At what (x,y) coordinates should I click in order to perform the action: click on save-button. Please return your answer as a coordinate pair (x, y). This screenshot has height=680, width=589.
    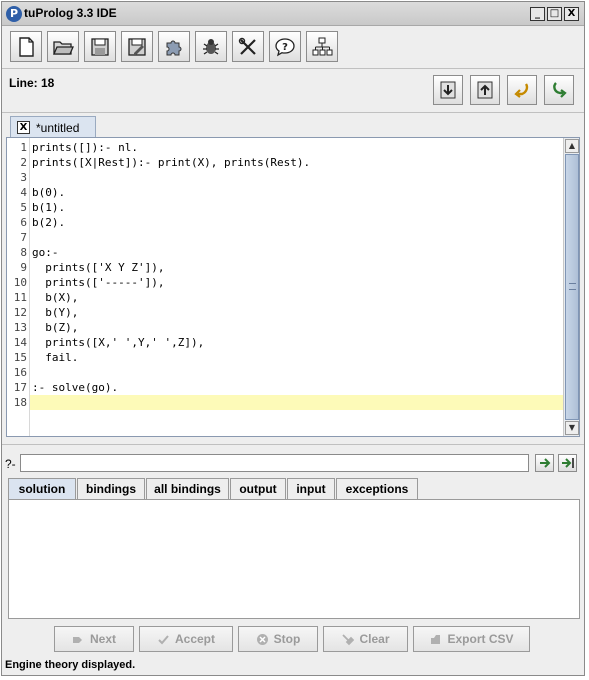
    Looking at the image, I should click on (100, 46).